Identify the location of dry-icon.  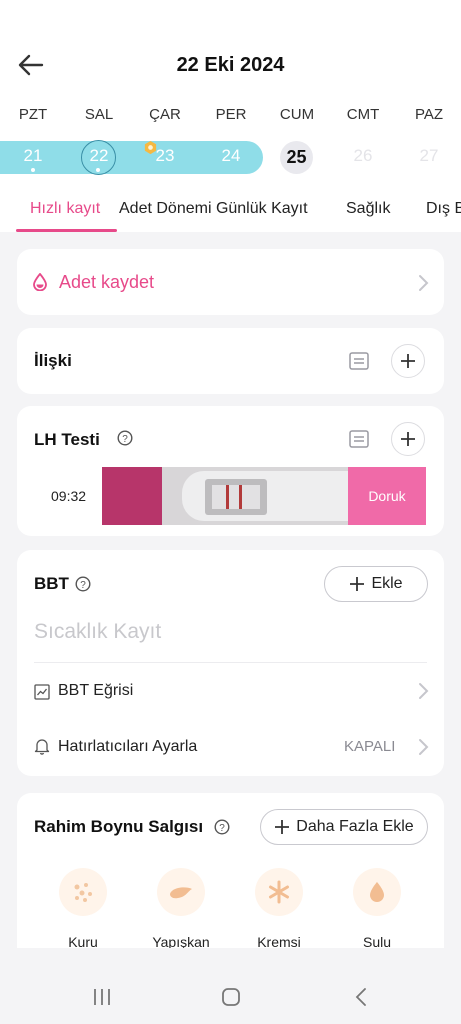
(83, 892).